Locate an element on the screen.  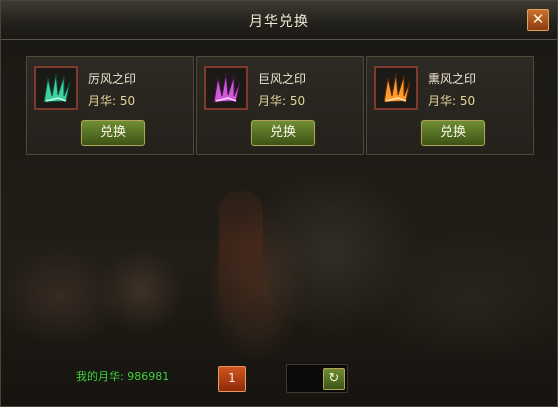
purple-wing-icon is located at coordinates (226, 88).